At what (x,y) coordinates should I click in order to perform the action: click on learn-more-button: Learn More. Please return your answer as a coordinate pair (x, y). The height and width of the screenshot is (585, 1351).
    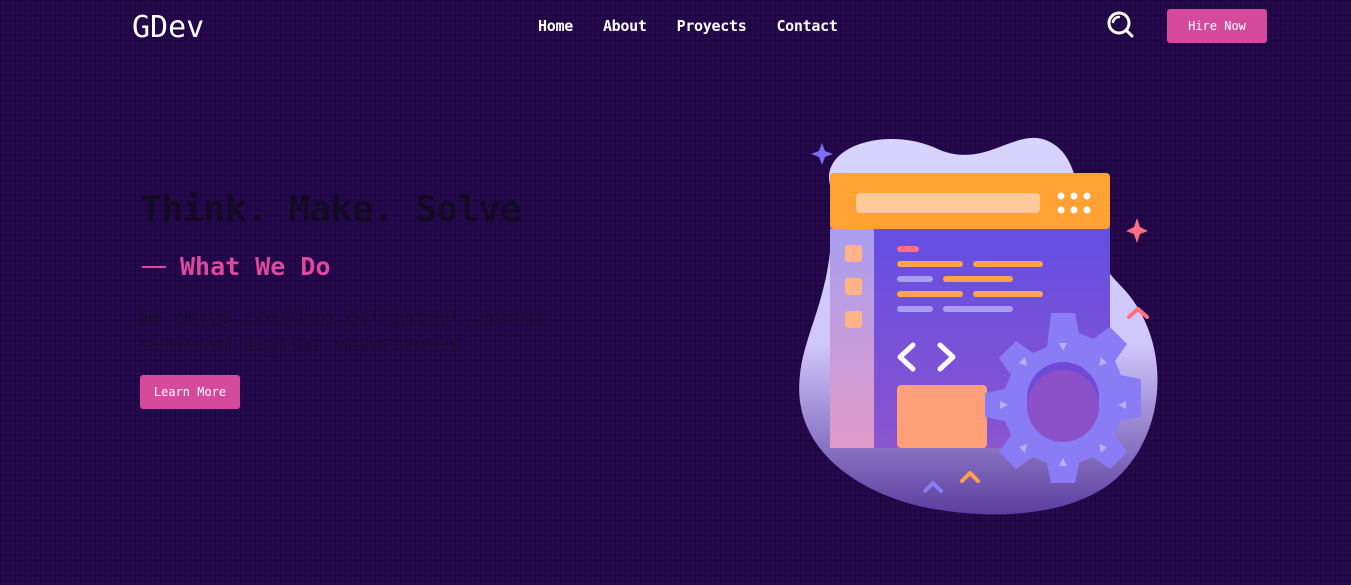
    Looking at the image, I should click on (190, 392).